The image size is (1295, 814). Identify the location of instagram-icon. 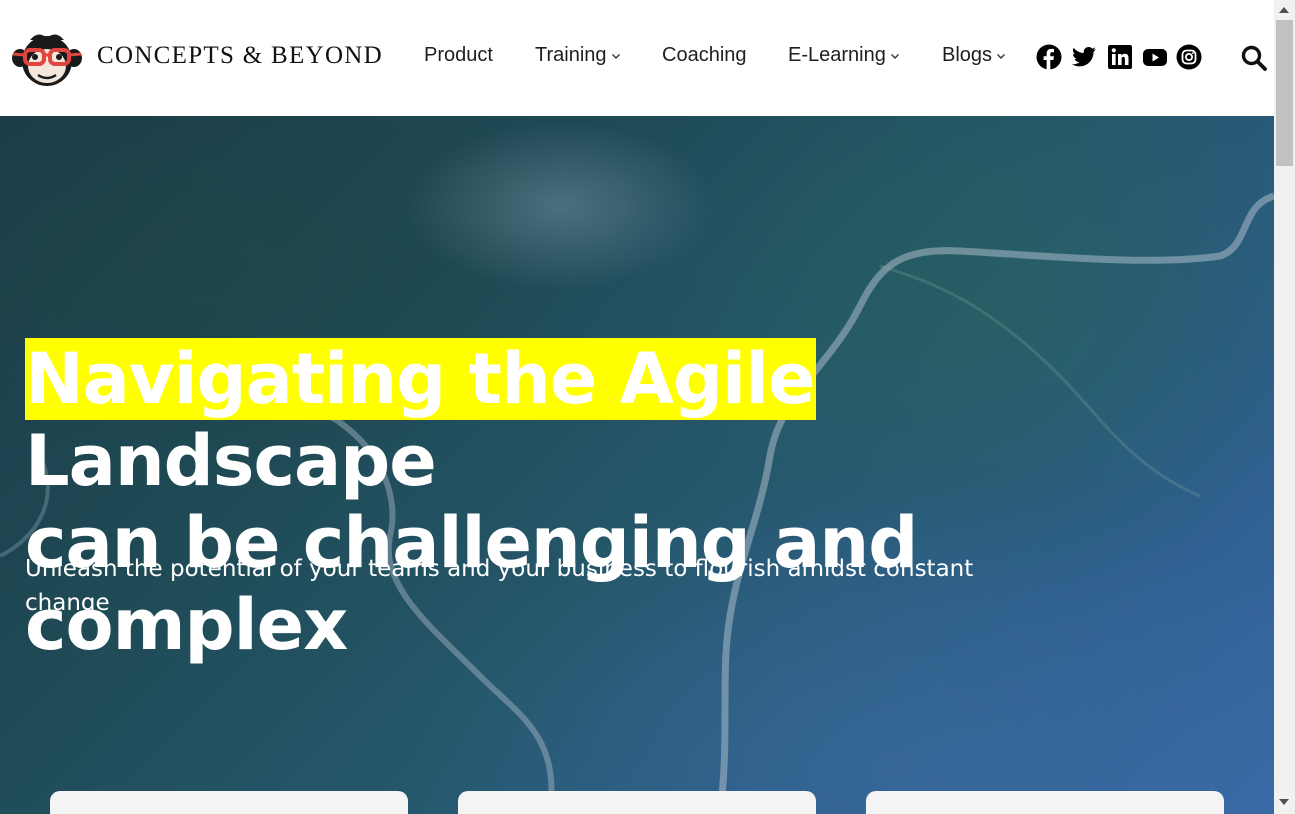
(1189, 57).